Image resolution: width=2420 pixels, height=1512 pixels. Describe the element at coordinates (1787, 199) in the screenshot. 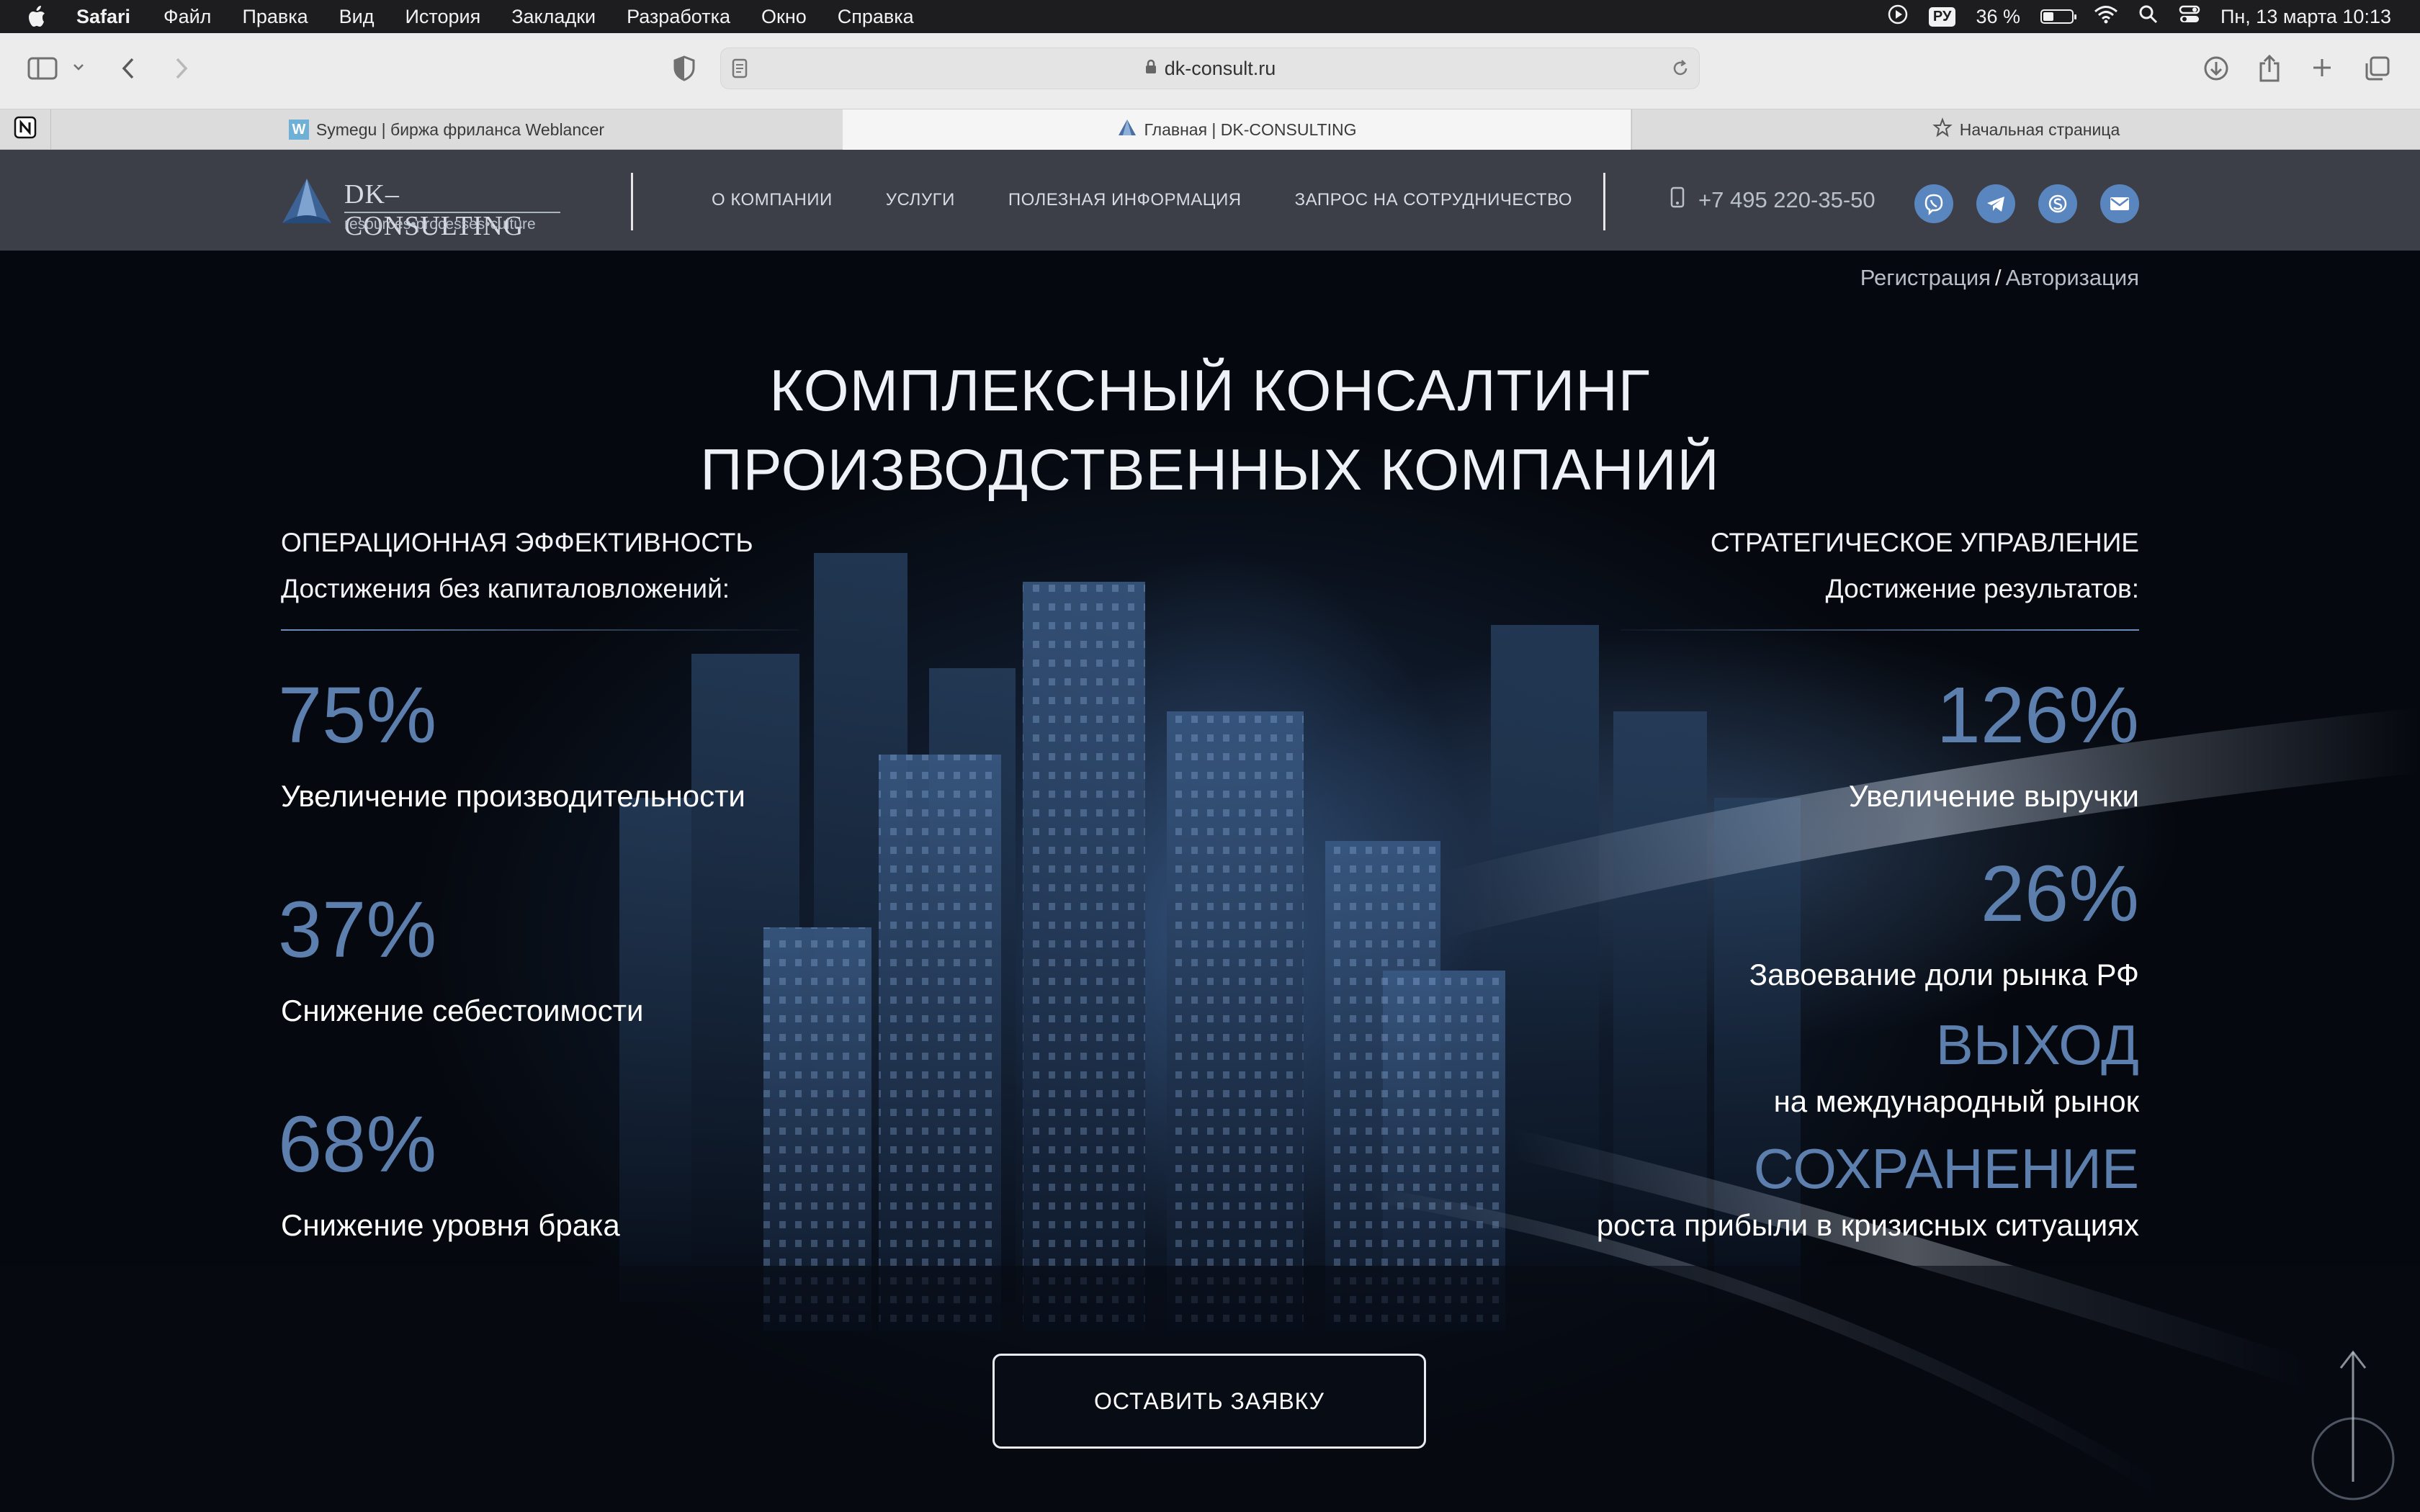

I see `phone-number: +7 495 220-35-50` at that location.